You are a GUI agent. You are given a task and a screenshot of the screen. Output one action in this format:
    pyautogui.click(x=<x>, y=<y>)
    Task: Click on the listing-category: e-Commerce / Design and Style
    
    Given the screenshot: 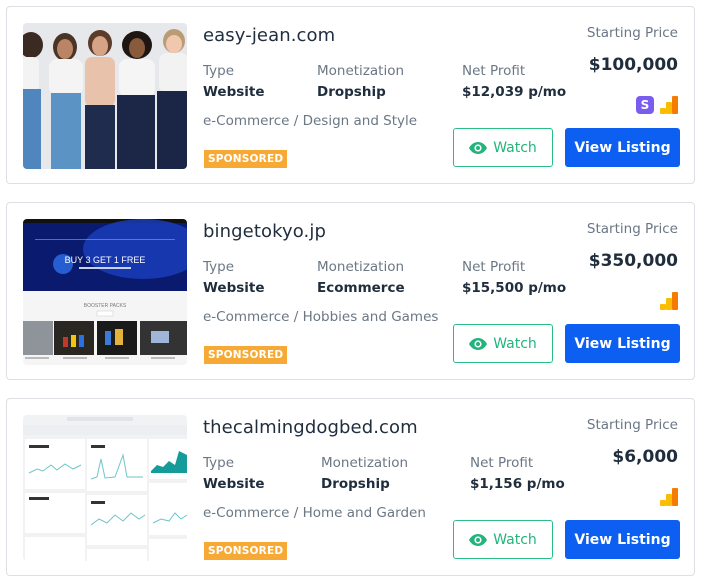 What is the action you would take?
    pyautogui.click(x=310, y=121)
    